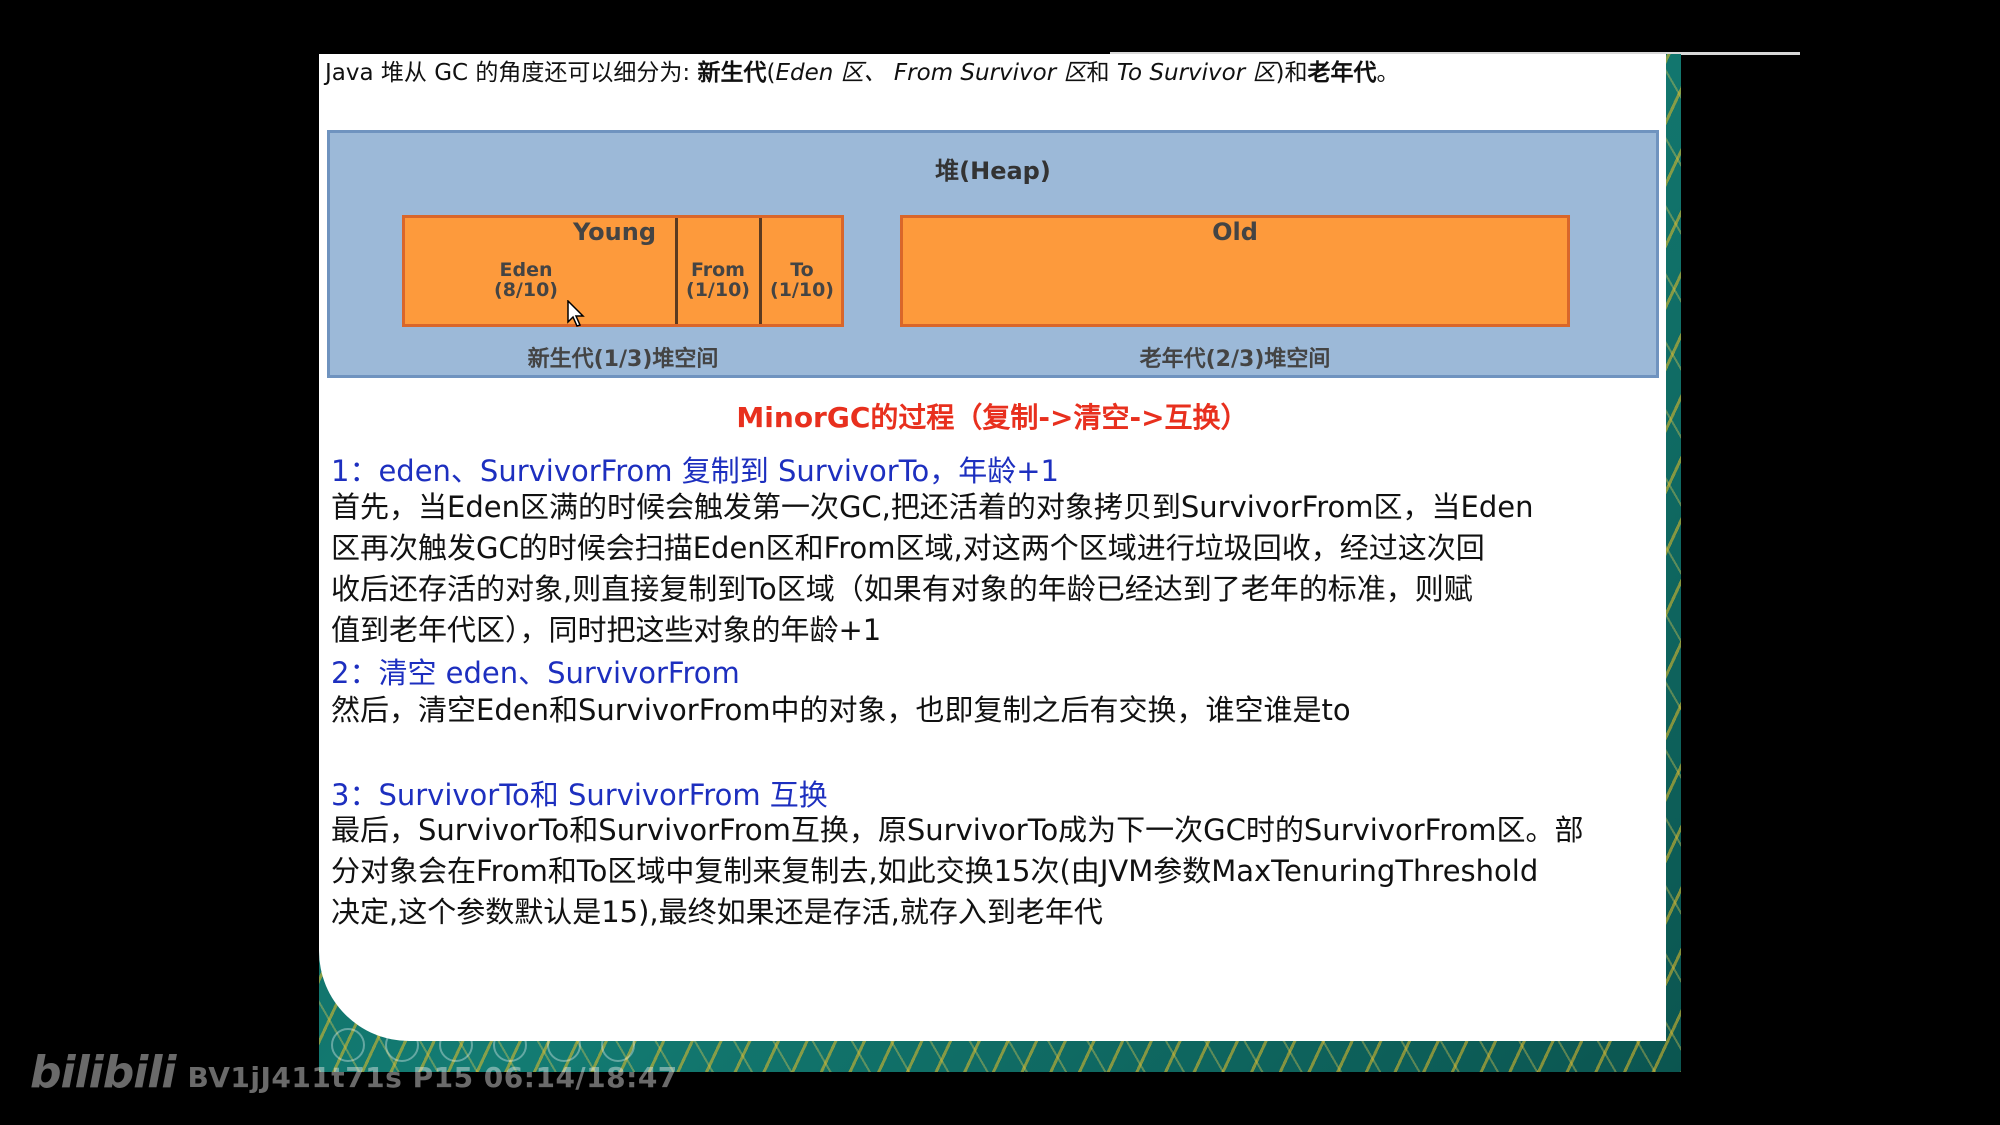  I want to click on from-ratio: (1/10), so click(718, 290).